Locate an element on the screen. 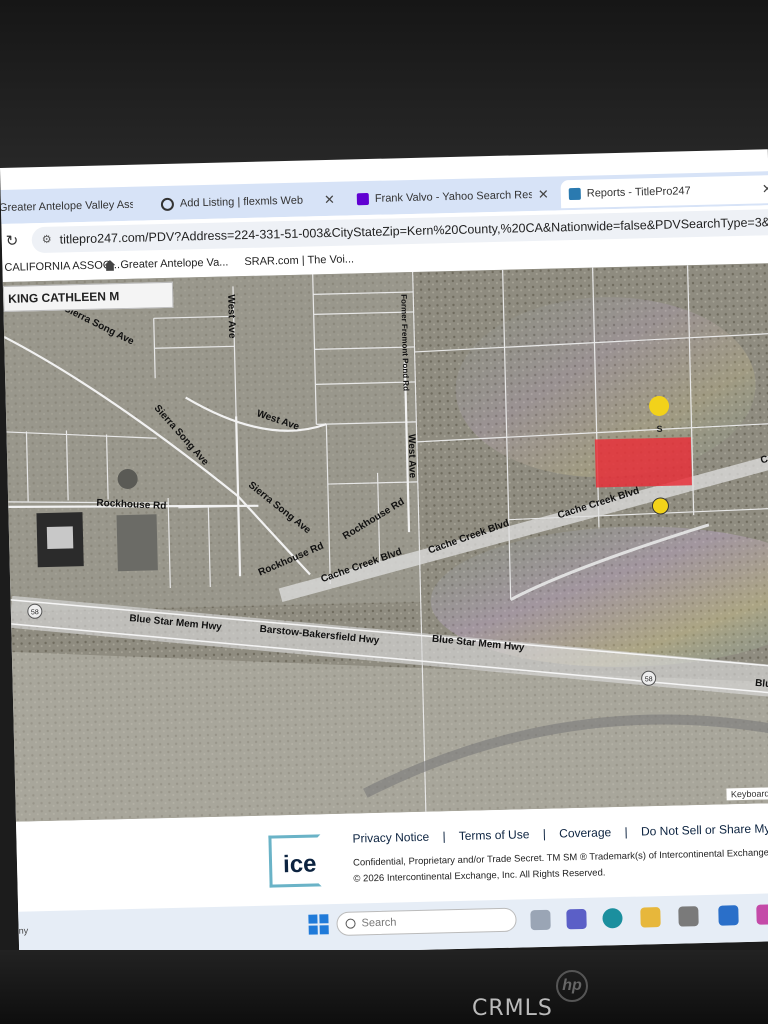 This screenshot has height=1024, width=768. taskbar-search-input: Search is located at coordinates (426, 921).